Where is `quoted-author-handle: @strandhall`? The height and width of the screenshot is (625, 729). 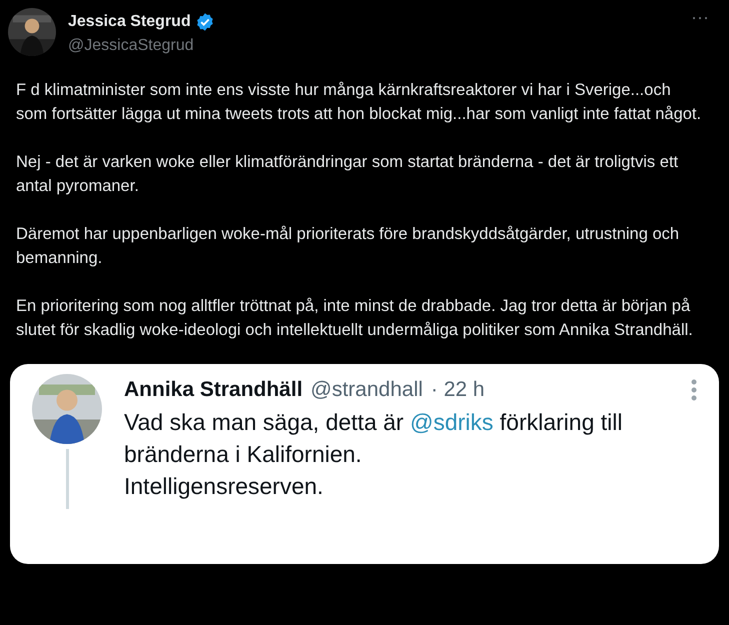
quoted-author-handle: @strandhall is located at coordinates (366, 390).